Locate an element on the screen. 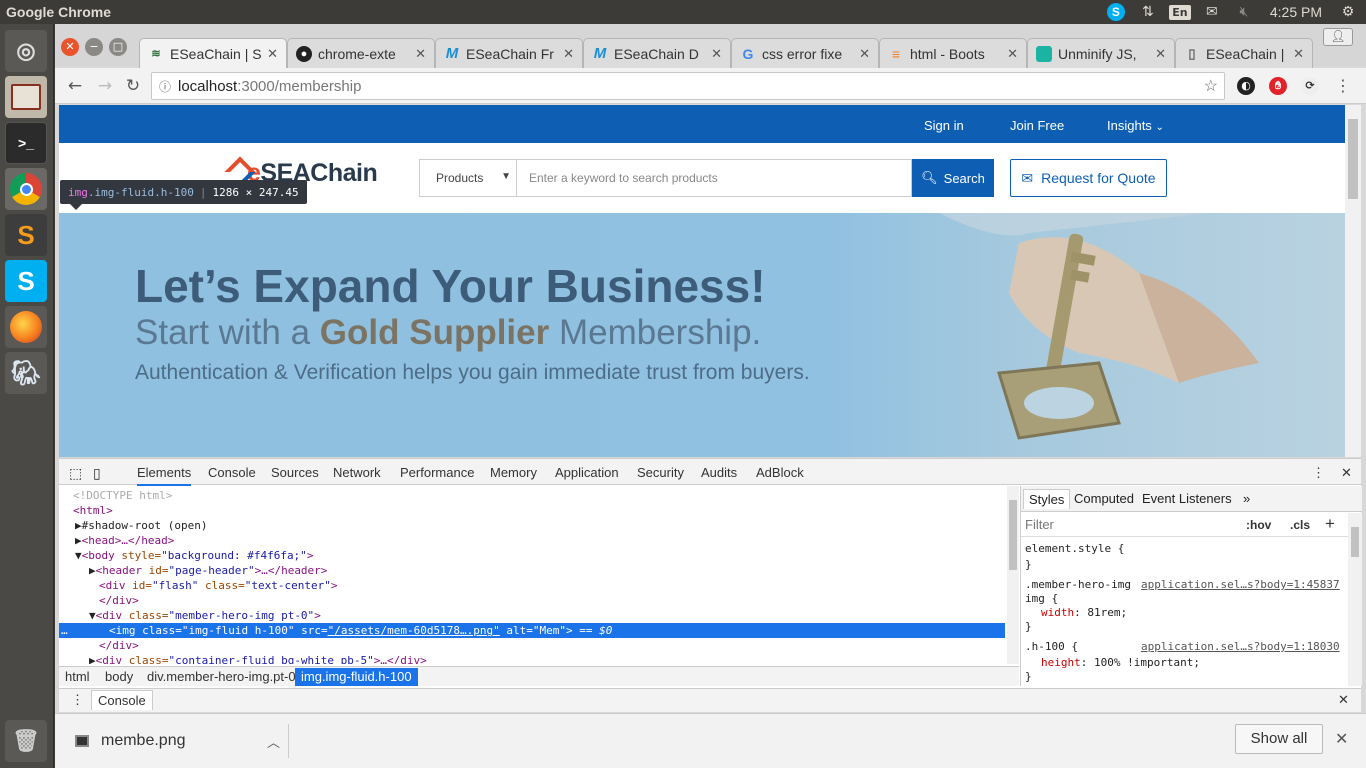 This screenshot has width=1366, height=768. tab-network: Network is located at coordinates (357, 472).